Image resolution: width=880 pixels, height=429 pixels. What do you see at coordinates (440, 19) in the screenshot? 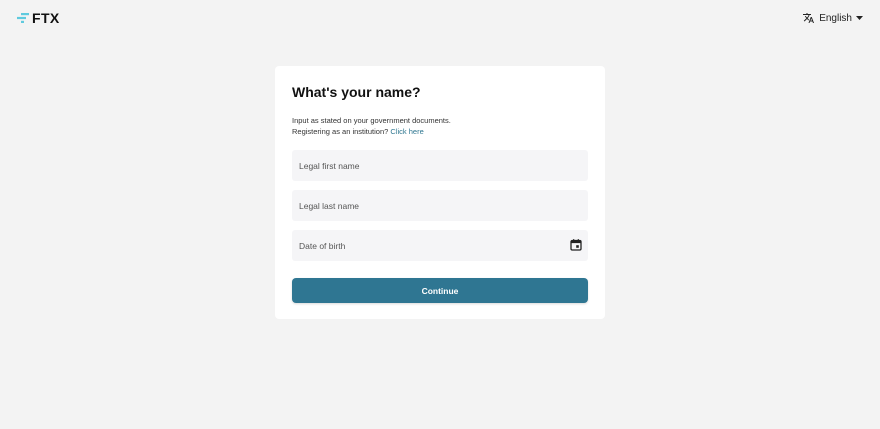
I see `top-bar: FTX English` at bounding box center [440, 19].